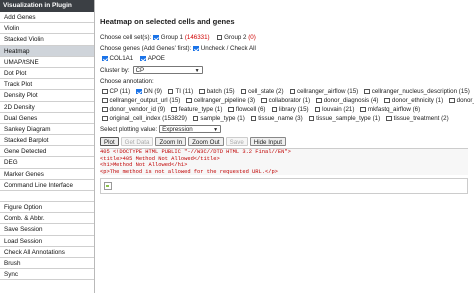 This screenshot has height=293, width=474. I want to click on annotation-option: CP (11), so click(115, 91).